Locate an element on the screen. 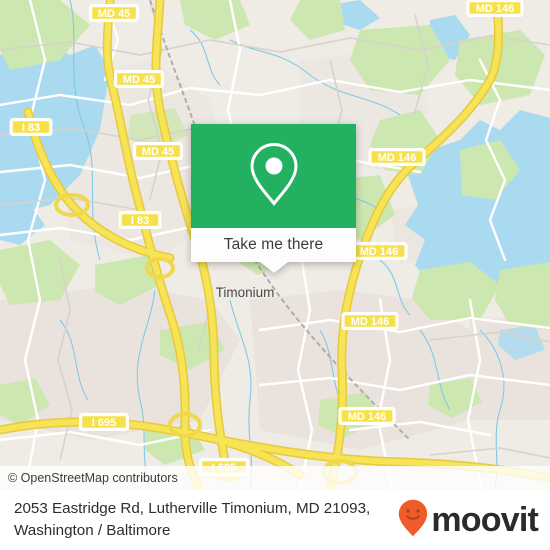  place-label: Timonium is located at coordinates (245, 292).